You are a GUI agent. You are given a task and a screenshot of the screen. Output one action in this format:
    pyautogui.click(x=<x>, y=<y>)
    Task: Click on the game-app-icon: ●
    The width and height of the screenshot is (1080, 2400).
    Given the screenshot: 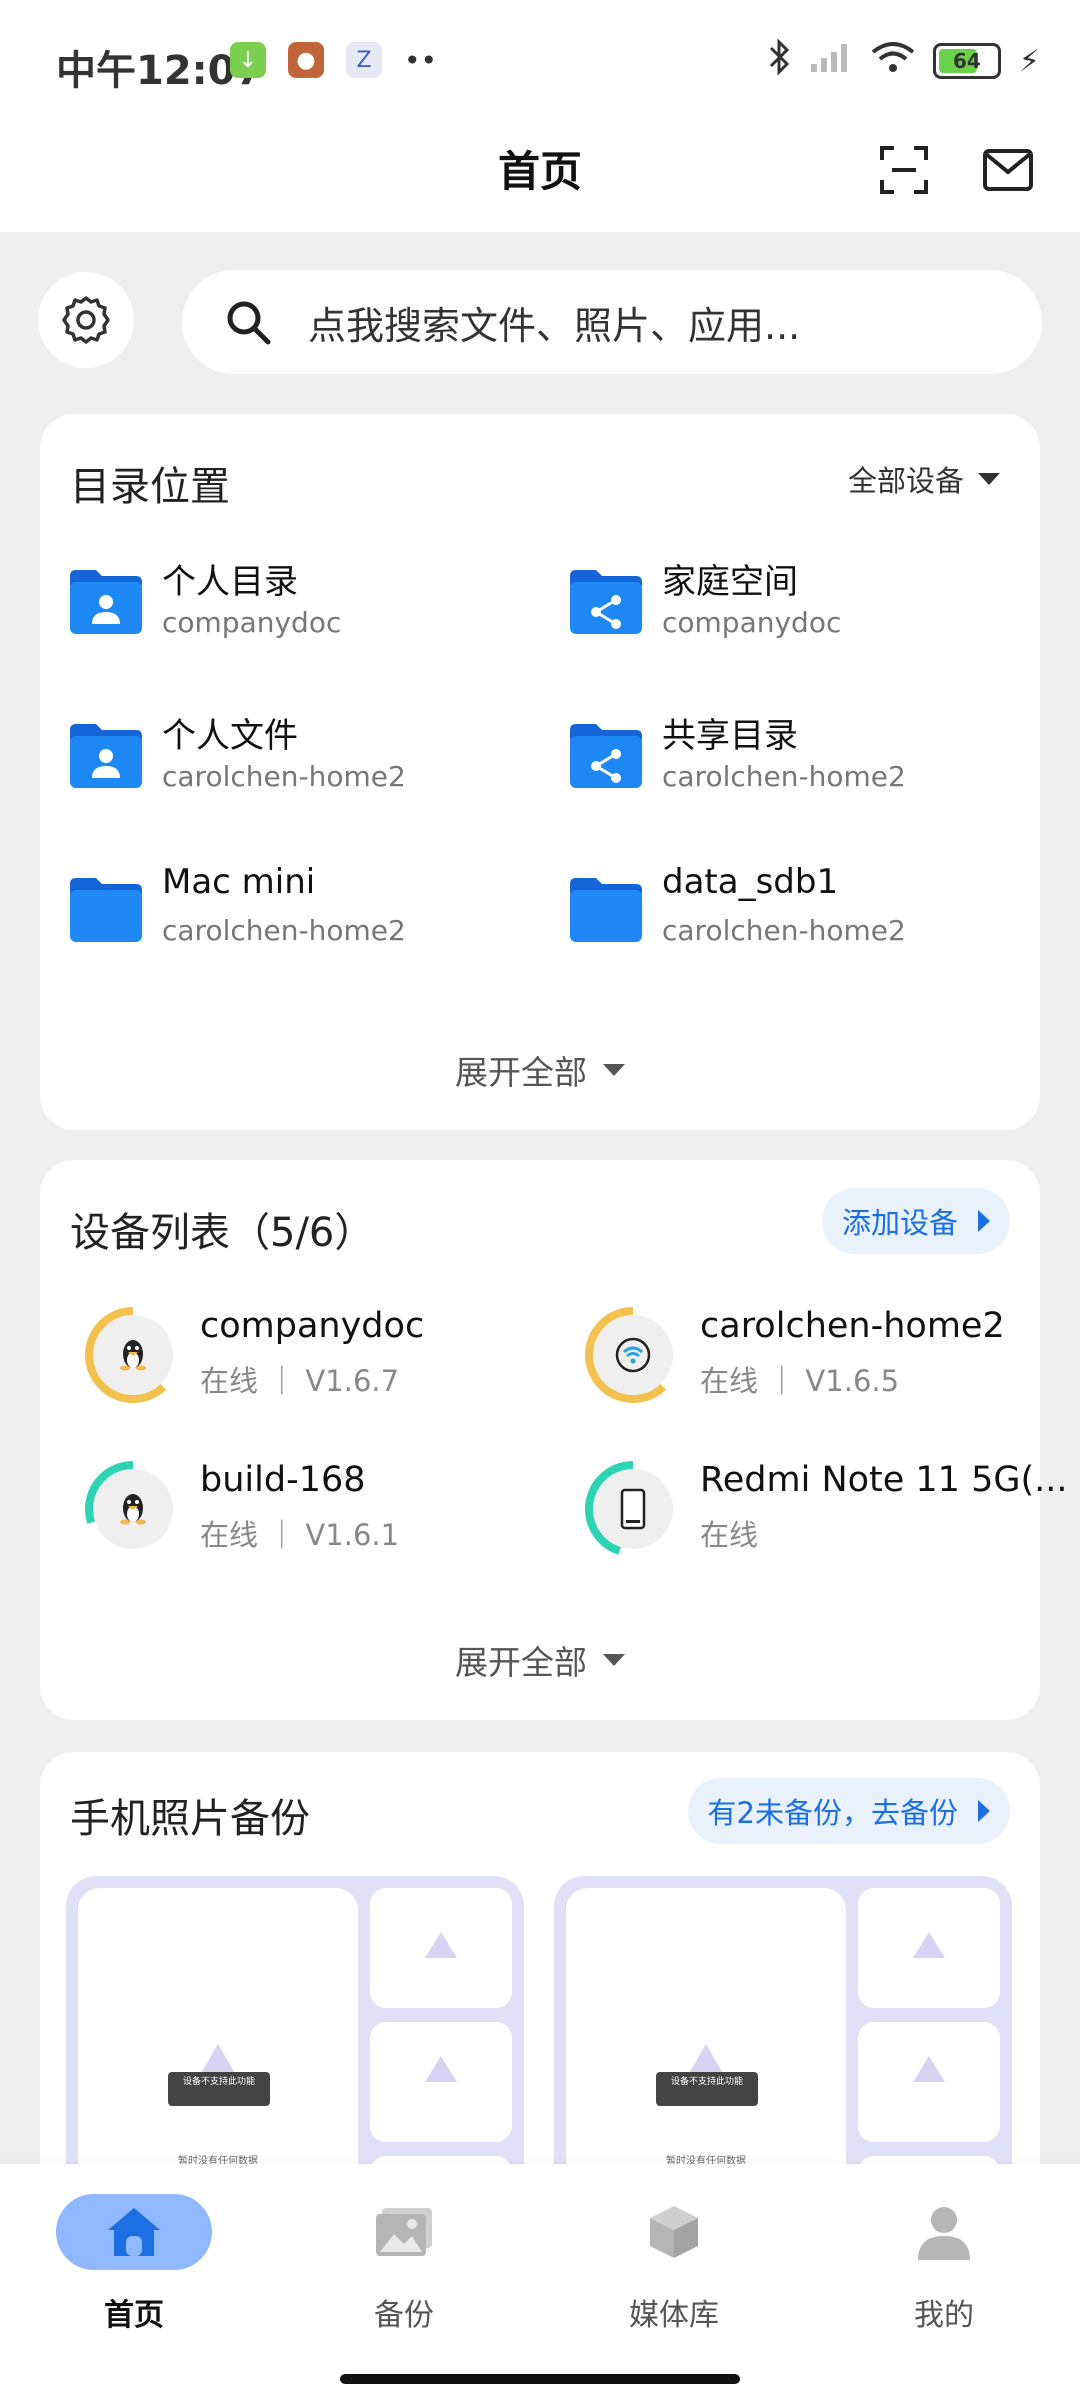 What is the action you would take?
    pyautogui.click(x=306, y=60)
    